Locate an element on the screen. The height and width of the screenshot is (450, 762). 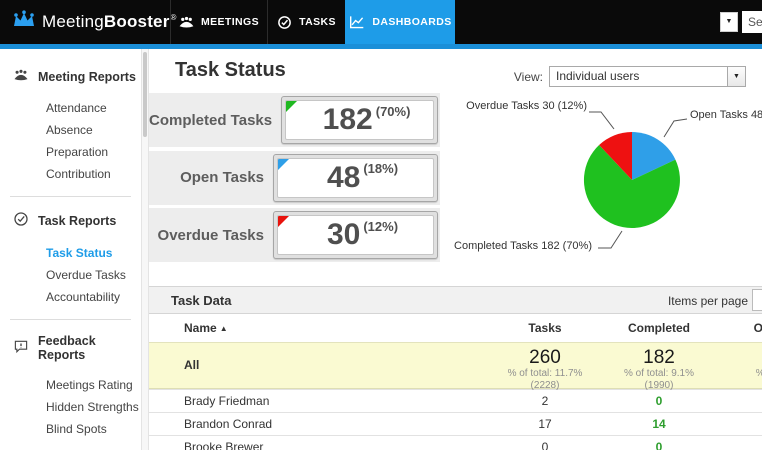
stat-card-open: 48 (18%) is located at coordinates (355, 177).